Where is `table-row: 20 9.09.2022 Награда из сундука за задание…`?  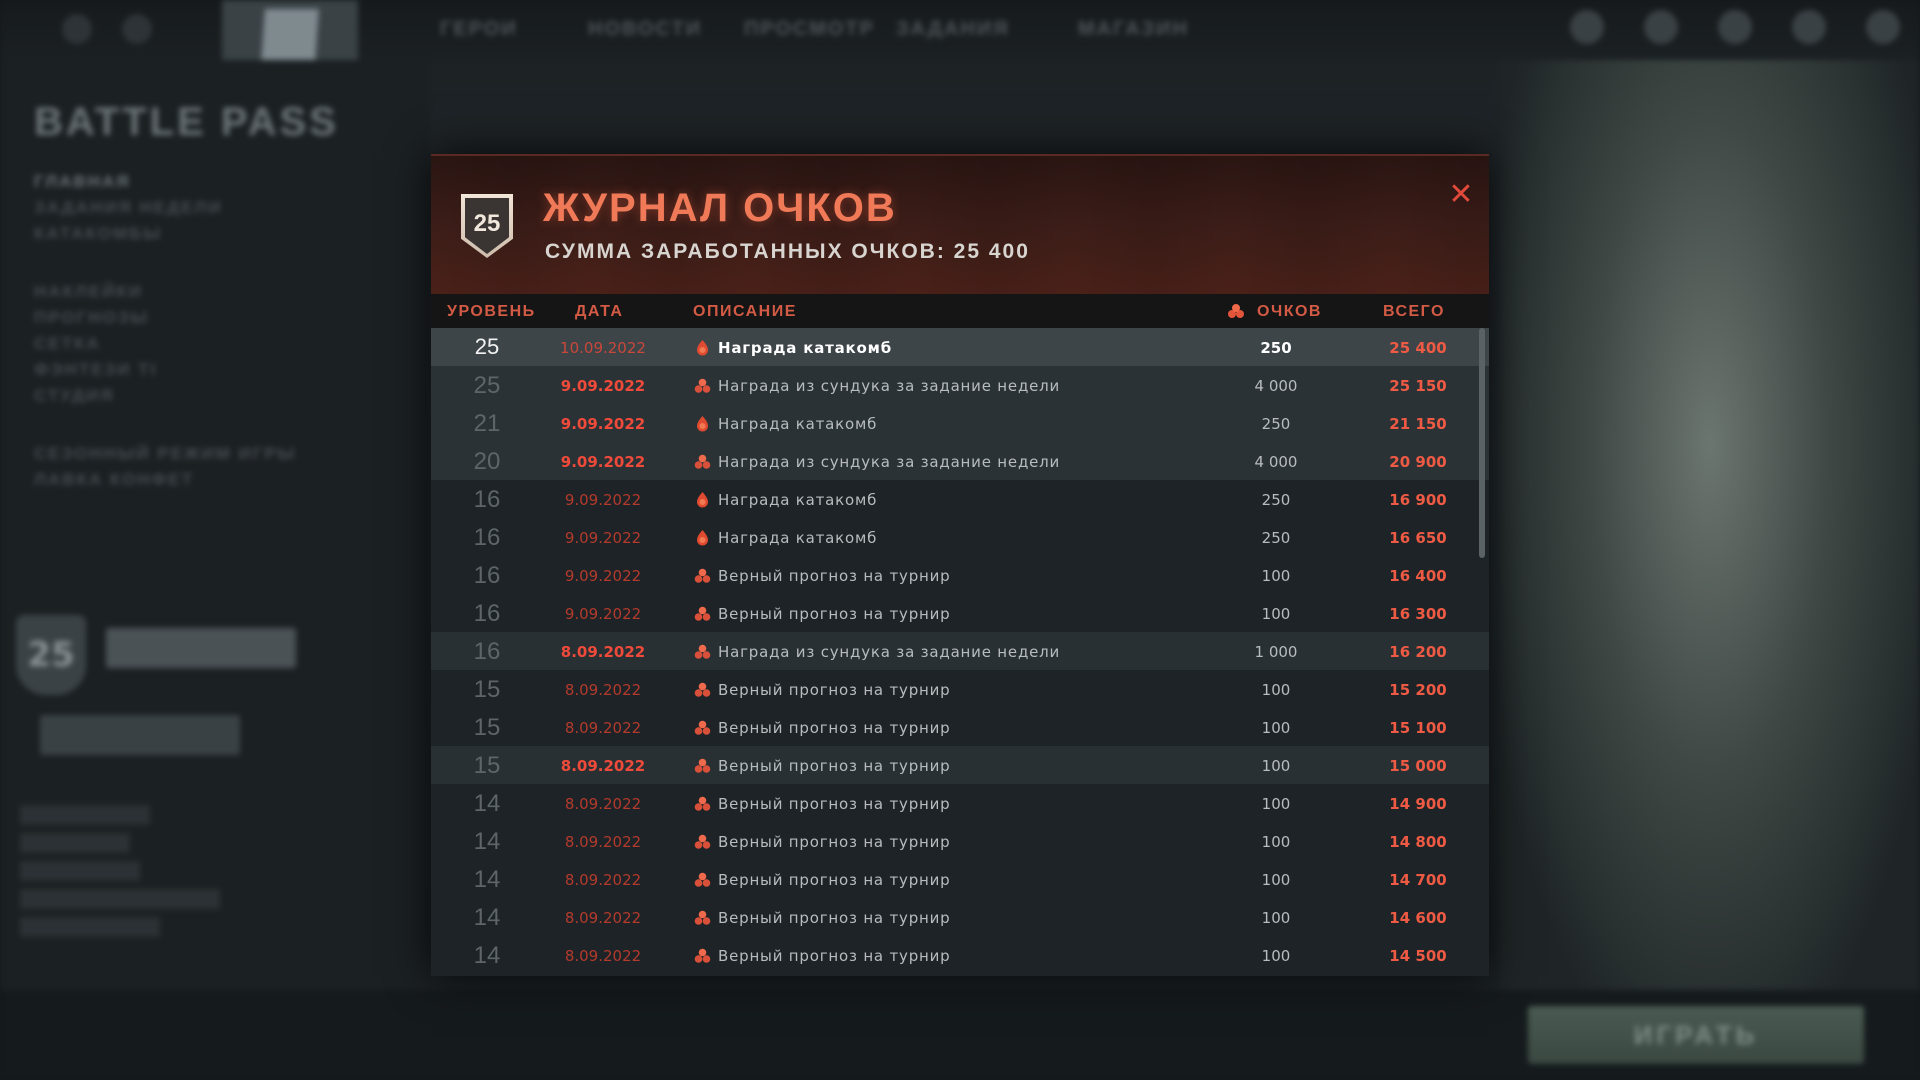
table-row: 20 9.09.2022 Награда из сундука за задание… is located at coordinates (960, 461).